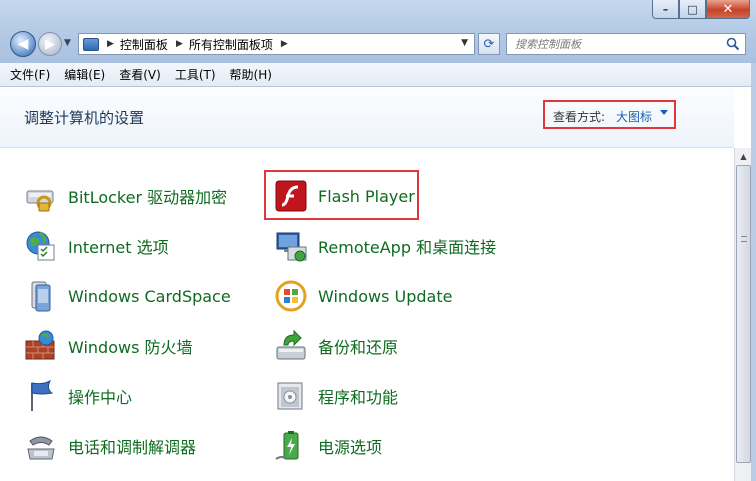  What do you see at coordinates (744, 239) in the screenshot?
I see `scrollbar-grip` at bounding box center [744, 239].